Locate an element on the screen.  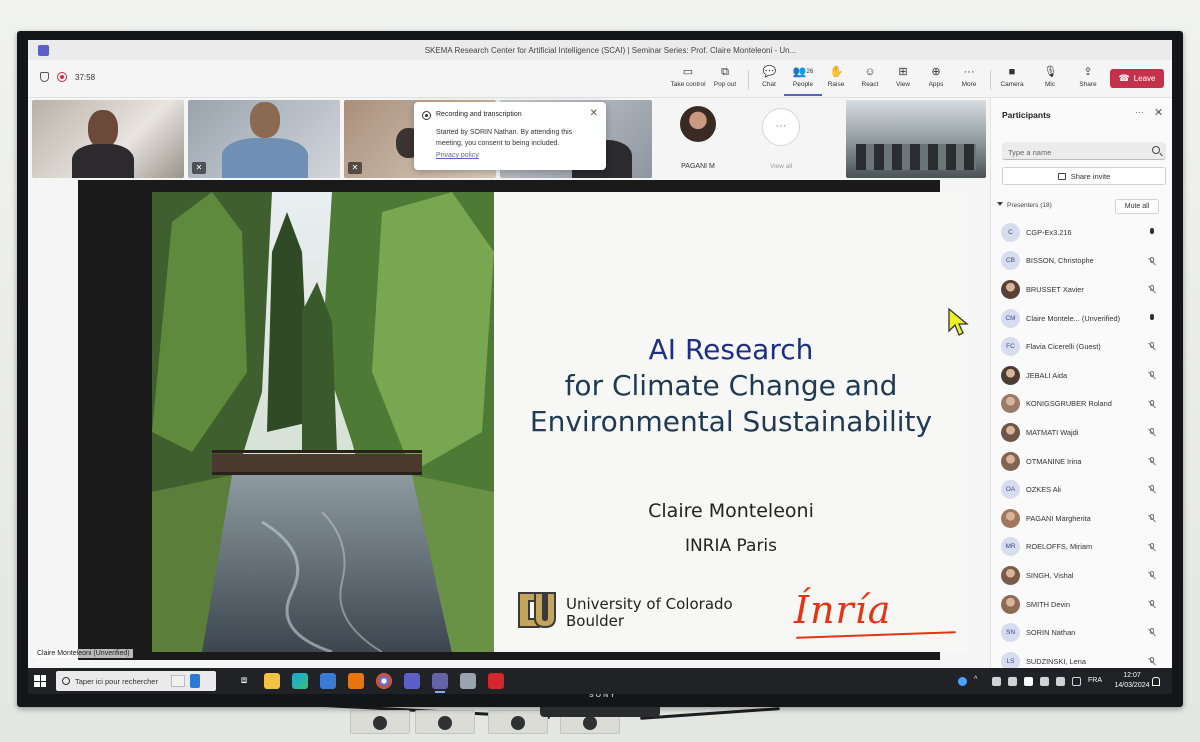
onedrive-icon is located at coordinates (996, 681).